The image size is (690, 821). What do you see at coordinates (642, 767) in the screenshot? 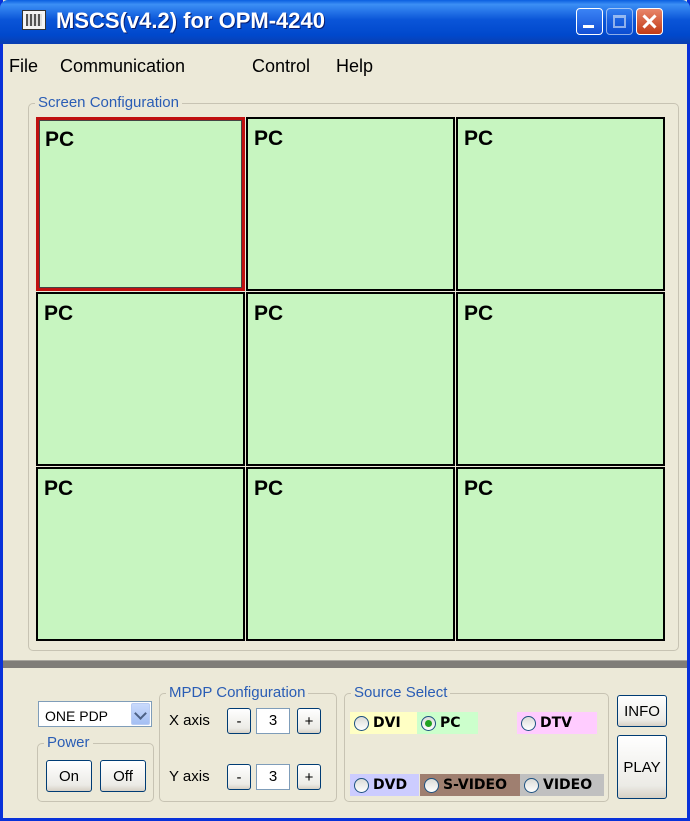
I see `play-button: PLAY` at bounding box center [642, 767].